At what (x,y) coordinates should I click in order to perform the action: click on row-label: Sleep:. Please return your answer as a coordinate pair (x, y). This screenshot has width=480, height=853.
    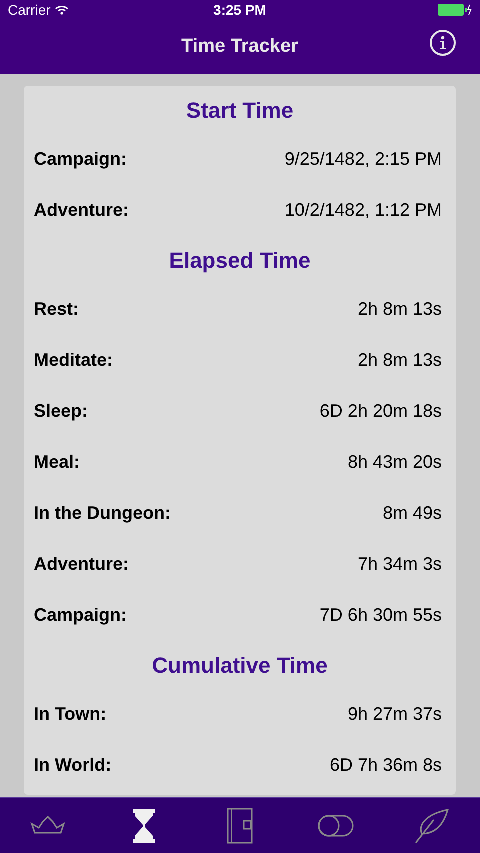
    Looking at the image, I should click on (61, 411).